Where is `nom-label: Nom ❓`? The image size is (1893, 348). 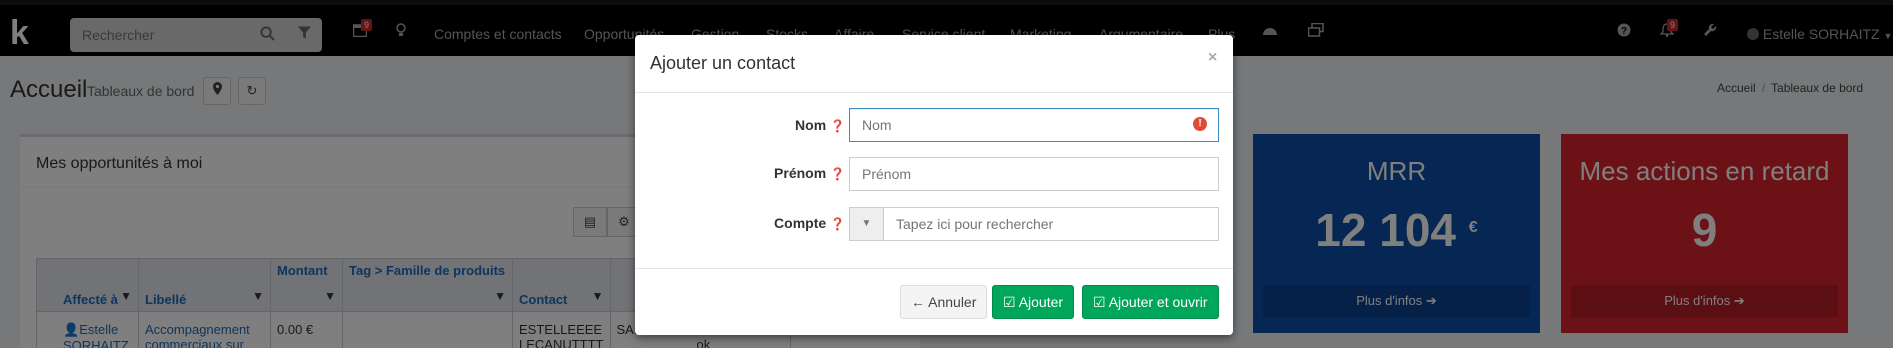 nom-label: Nom ❓ is located at coordinates (820, 125).